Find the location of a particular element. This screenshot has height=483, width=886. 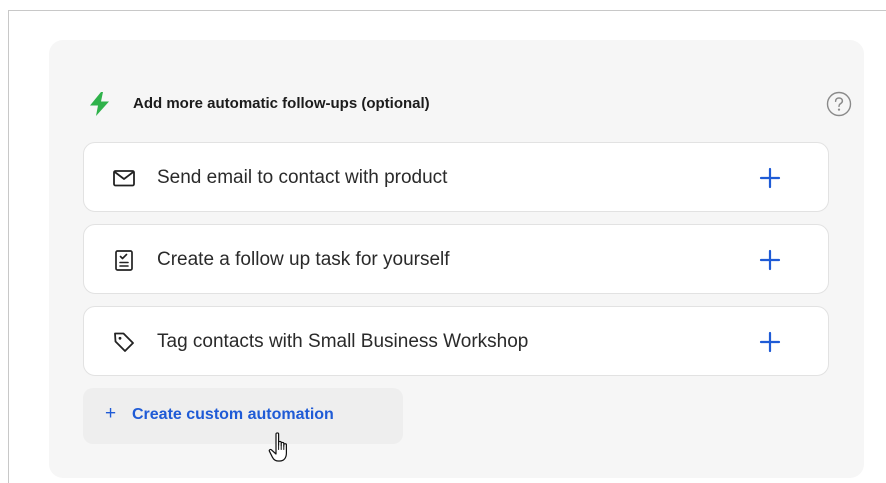

action-label: Send email to contact with product is located at coordinates (302, 177).